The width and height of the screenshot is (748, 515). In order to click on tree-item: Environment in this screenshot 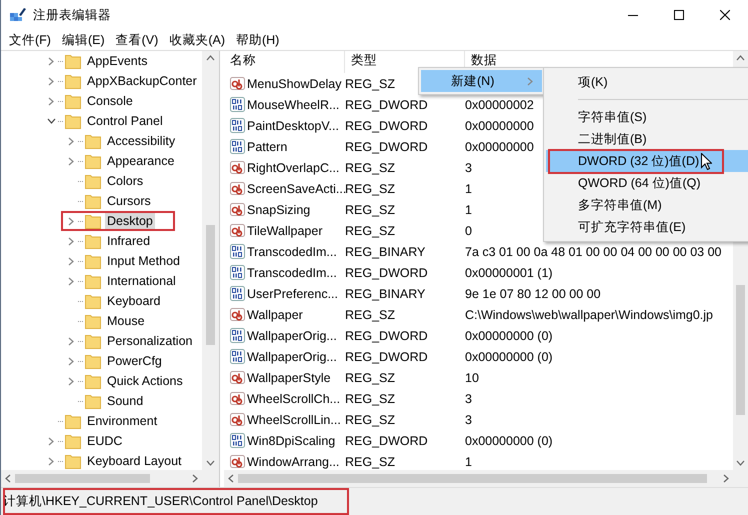, I will do `click(122, 421)`.